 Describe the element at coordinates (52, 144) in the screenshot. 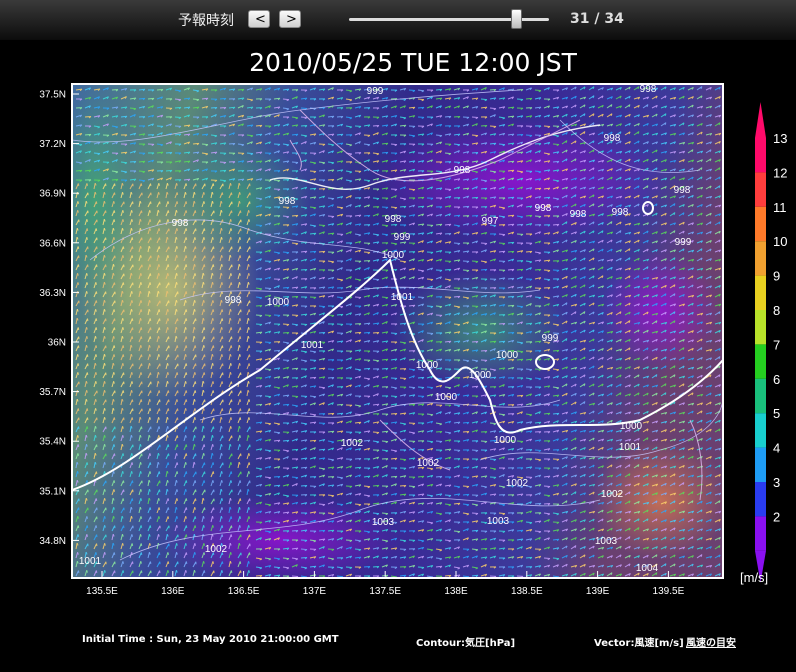

I see `lat-label: 37.2N` at that location.